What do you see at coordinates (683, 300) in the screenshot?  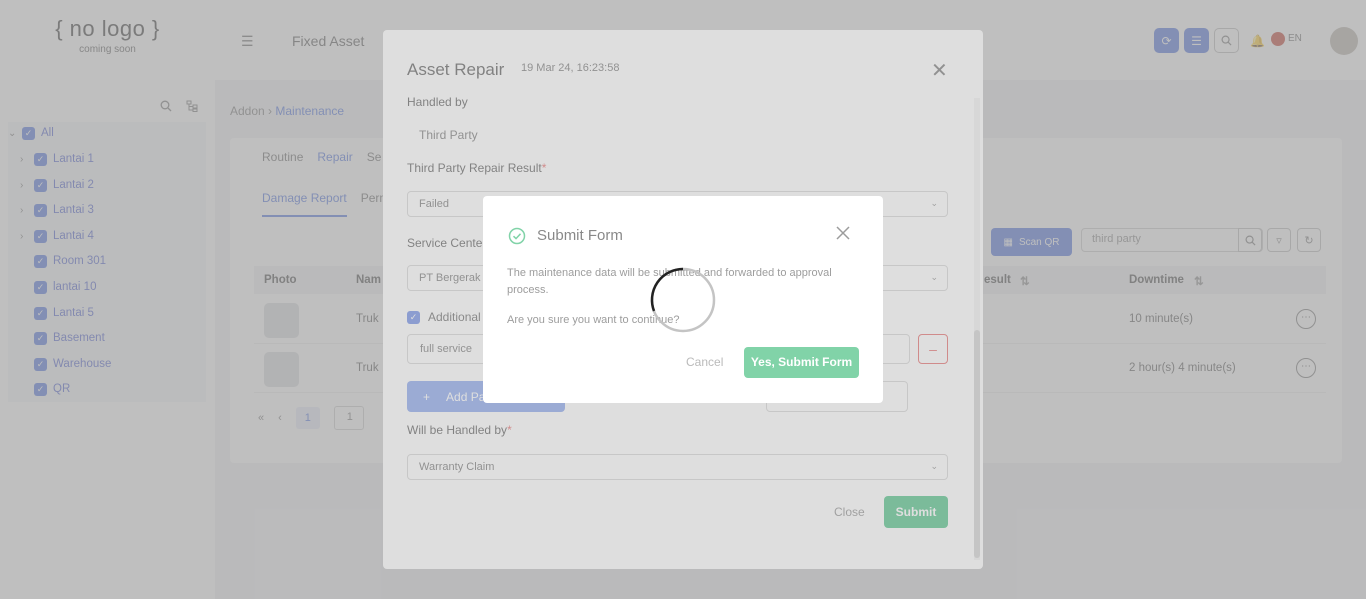 I see `loading-spinner-icon` at bounding box center [683, 300].